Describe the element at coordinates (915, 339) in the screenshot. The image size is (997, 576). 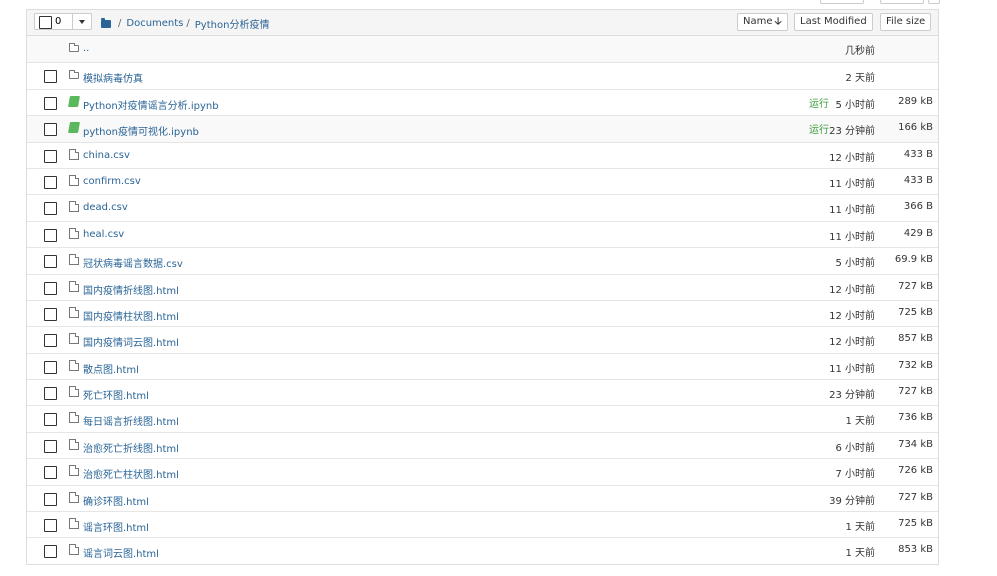
I see `item-file-size: 857 kB` at that location.